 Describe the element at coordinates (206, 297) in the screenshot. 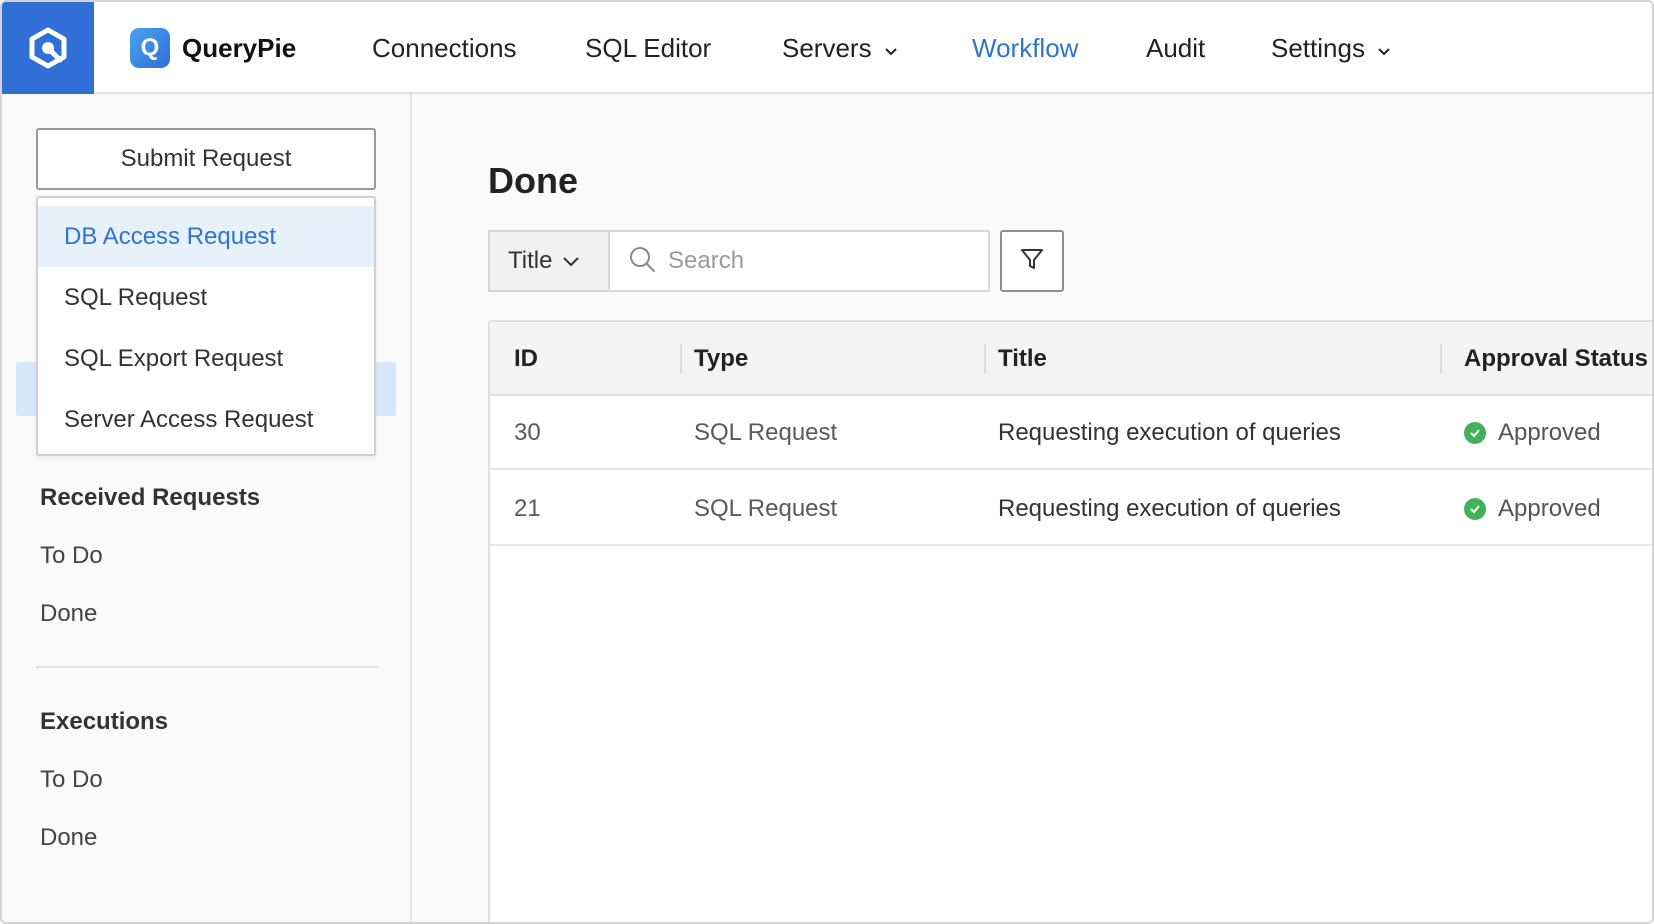

I see `dropdown-item-sql-request: SQL Request` at that location.